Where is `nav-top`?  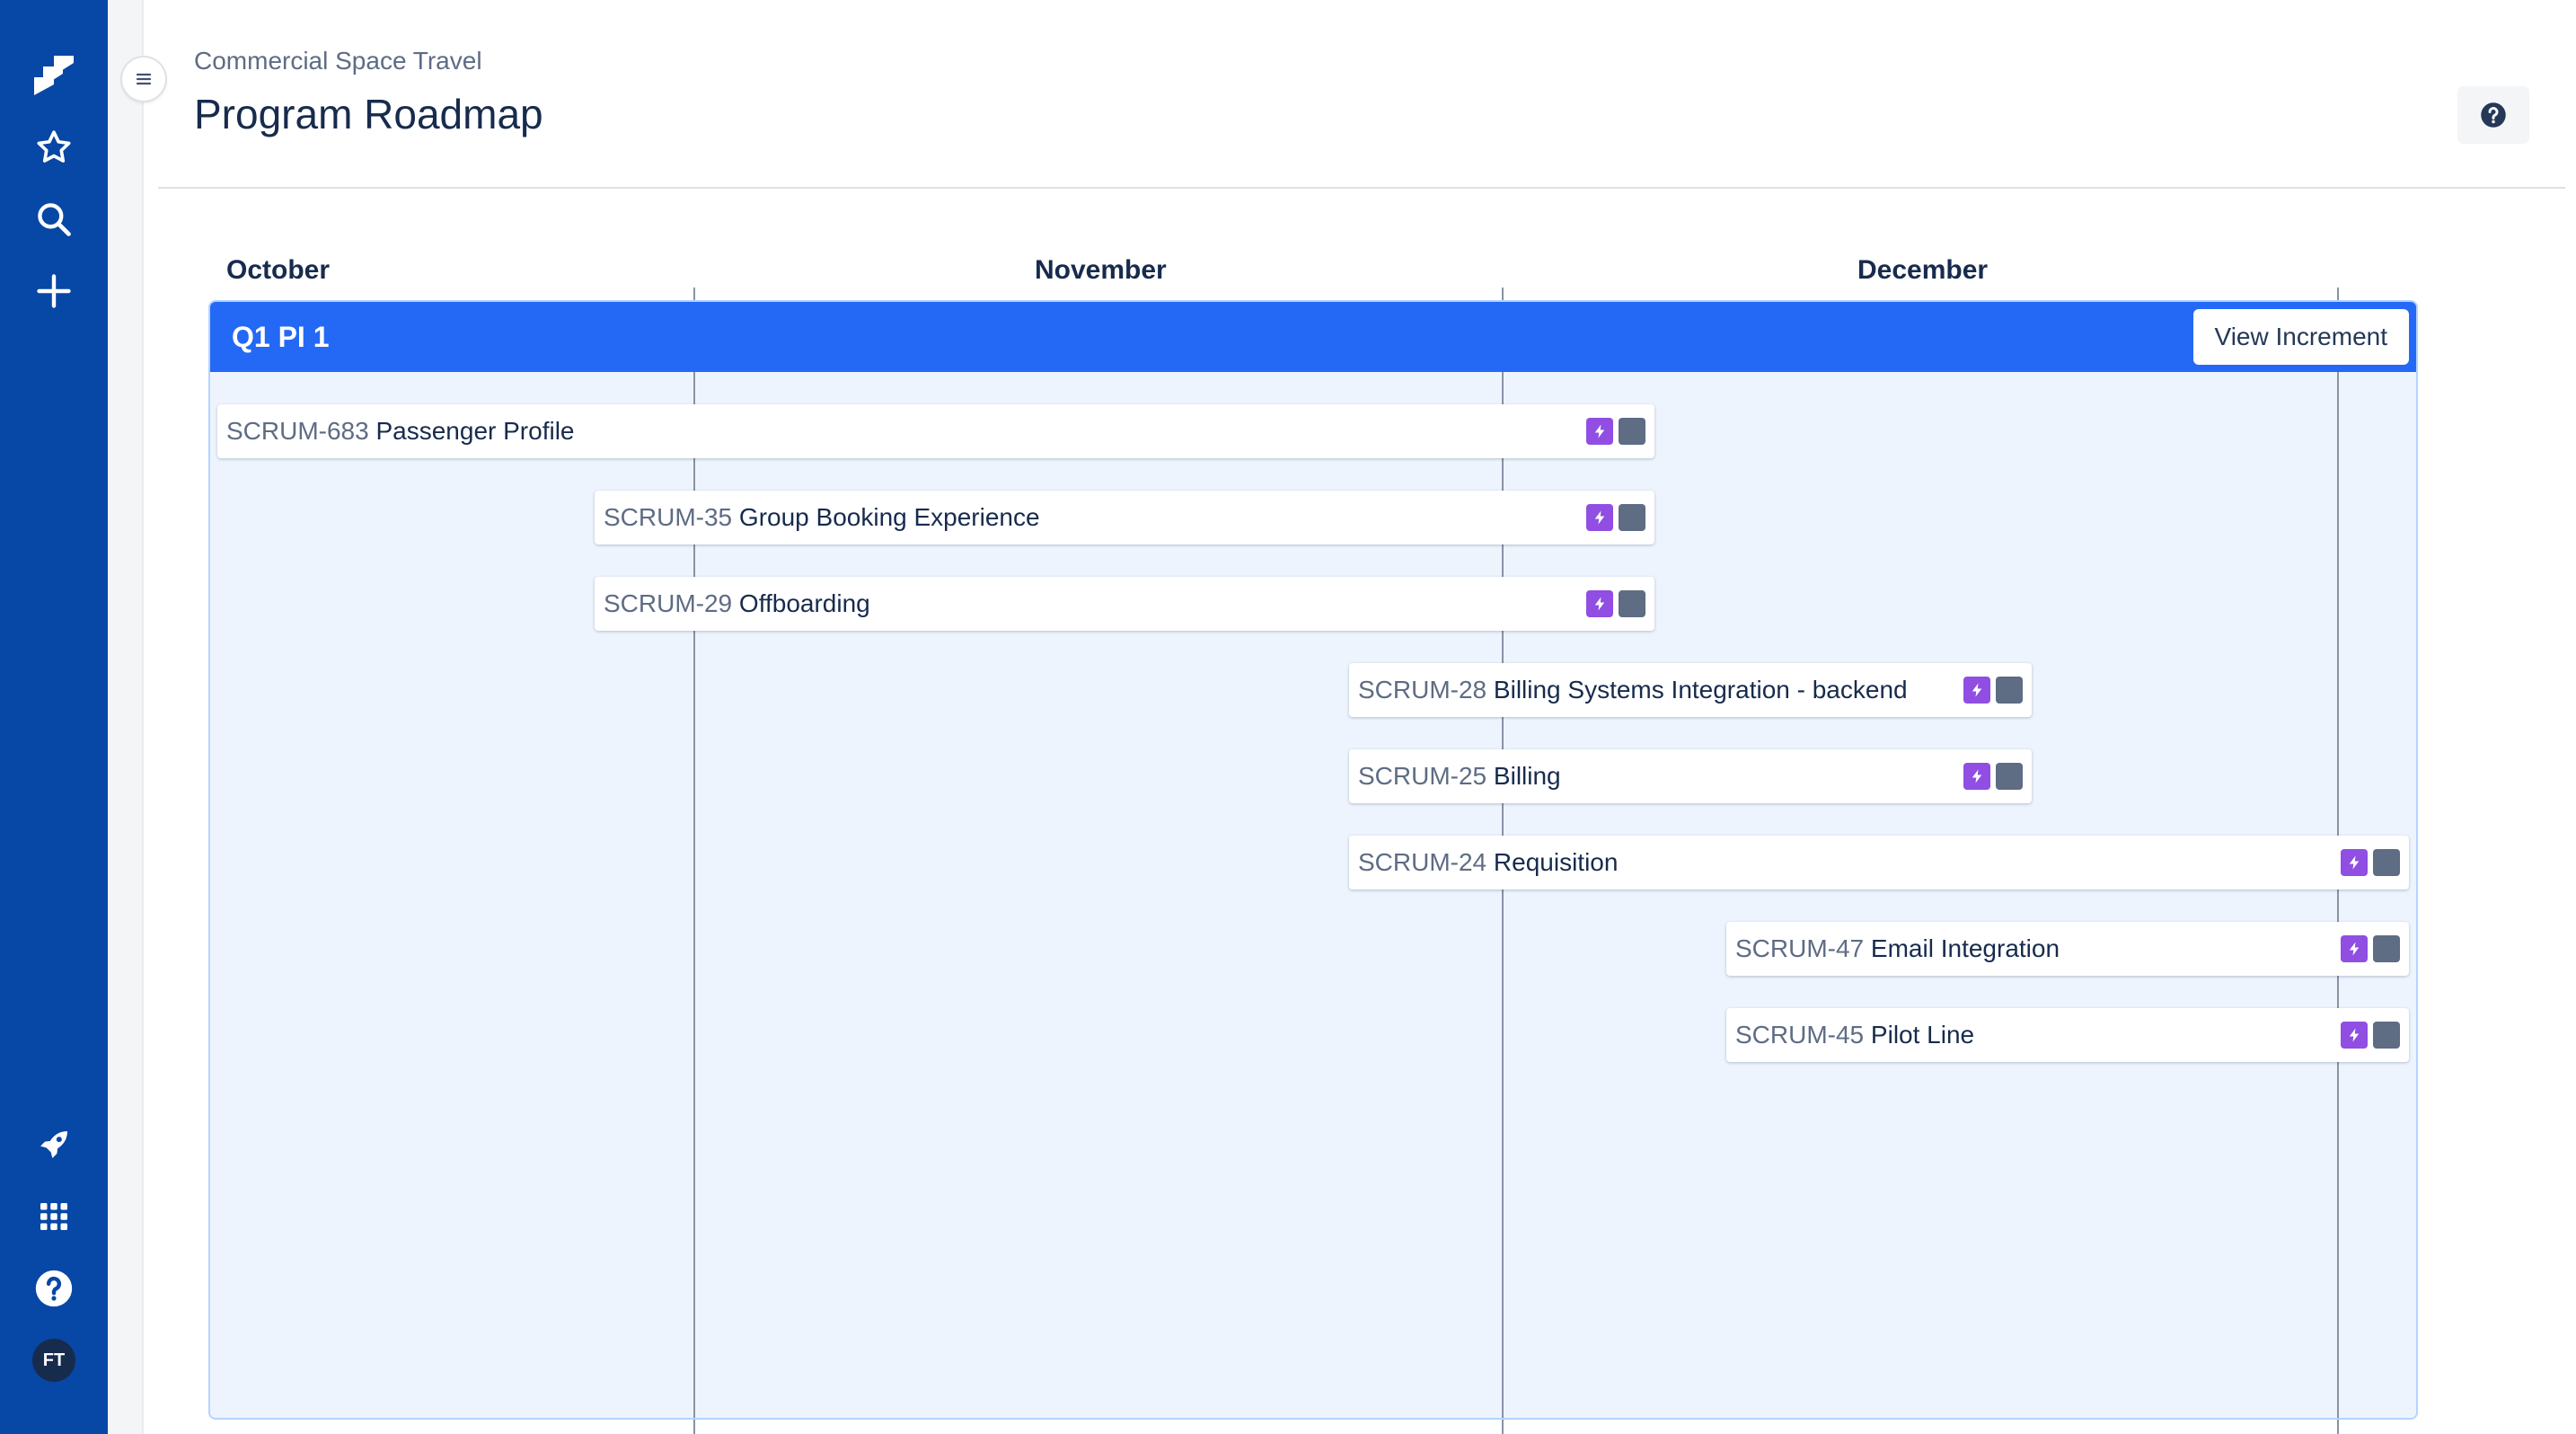
nav-top is located at coordinates (54, 190).